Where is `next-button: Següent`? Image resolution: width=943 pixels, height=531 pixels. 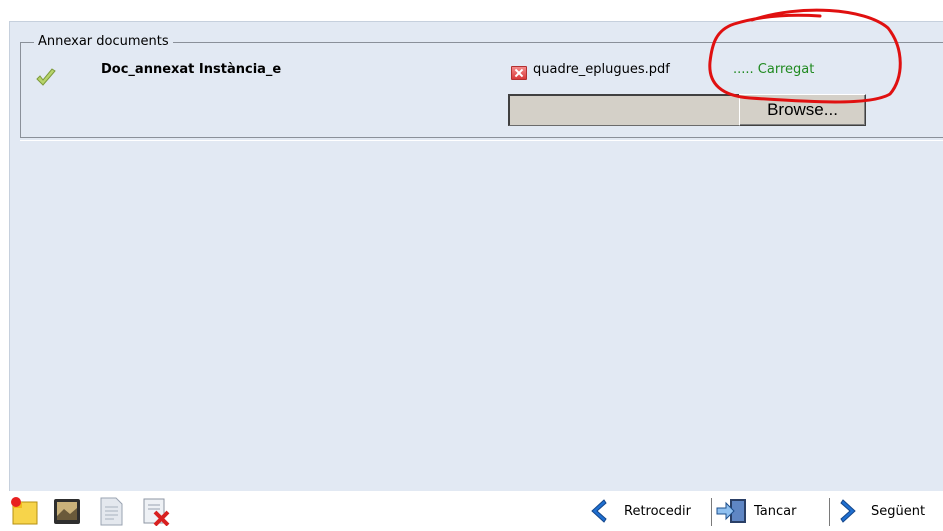 next-button: Següent is located at coordinates (881, 511).